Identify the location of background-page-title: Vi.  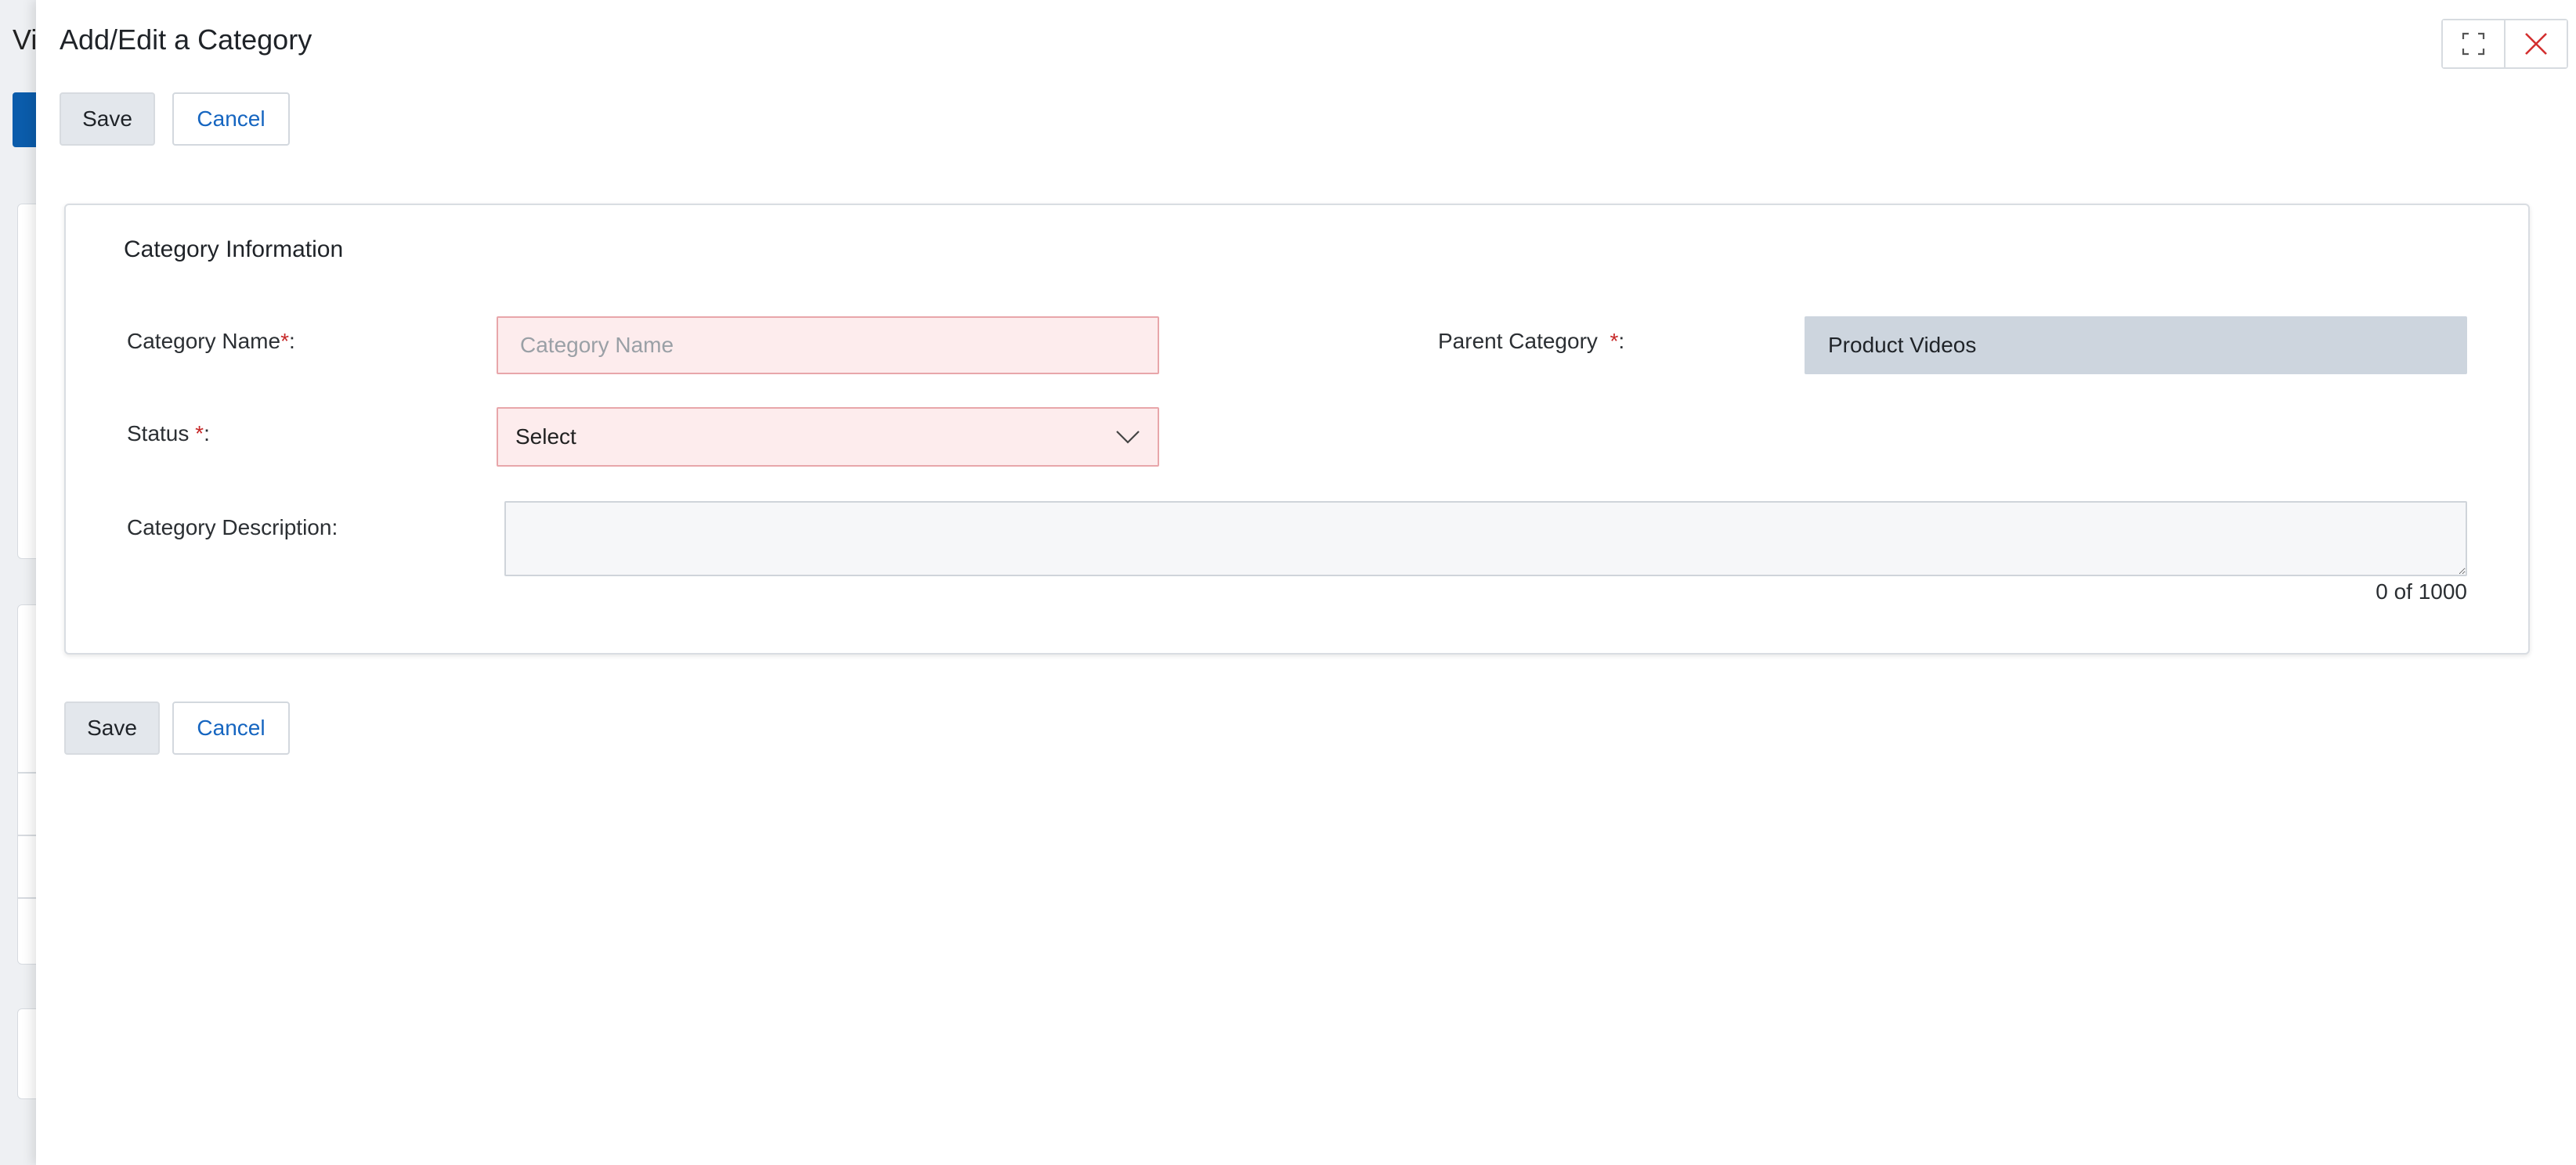
(25, 39).